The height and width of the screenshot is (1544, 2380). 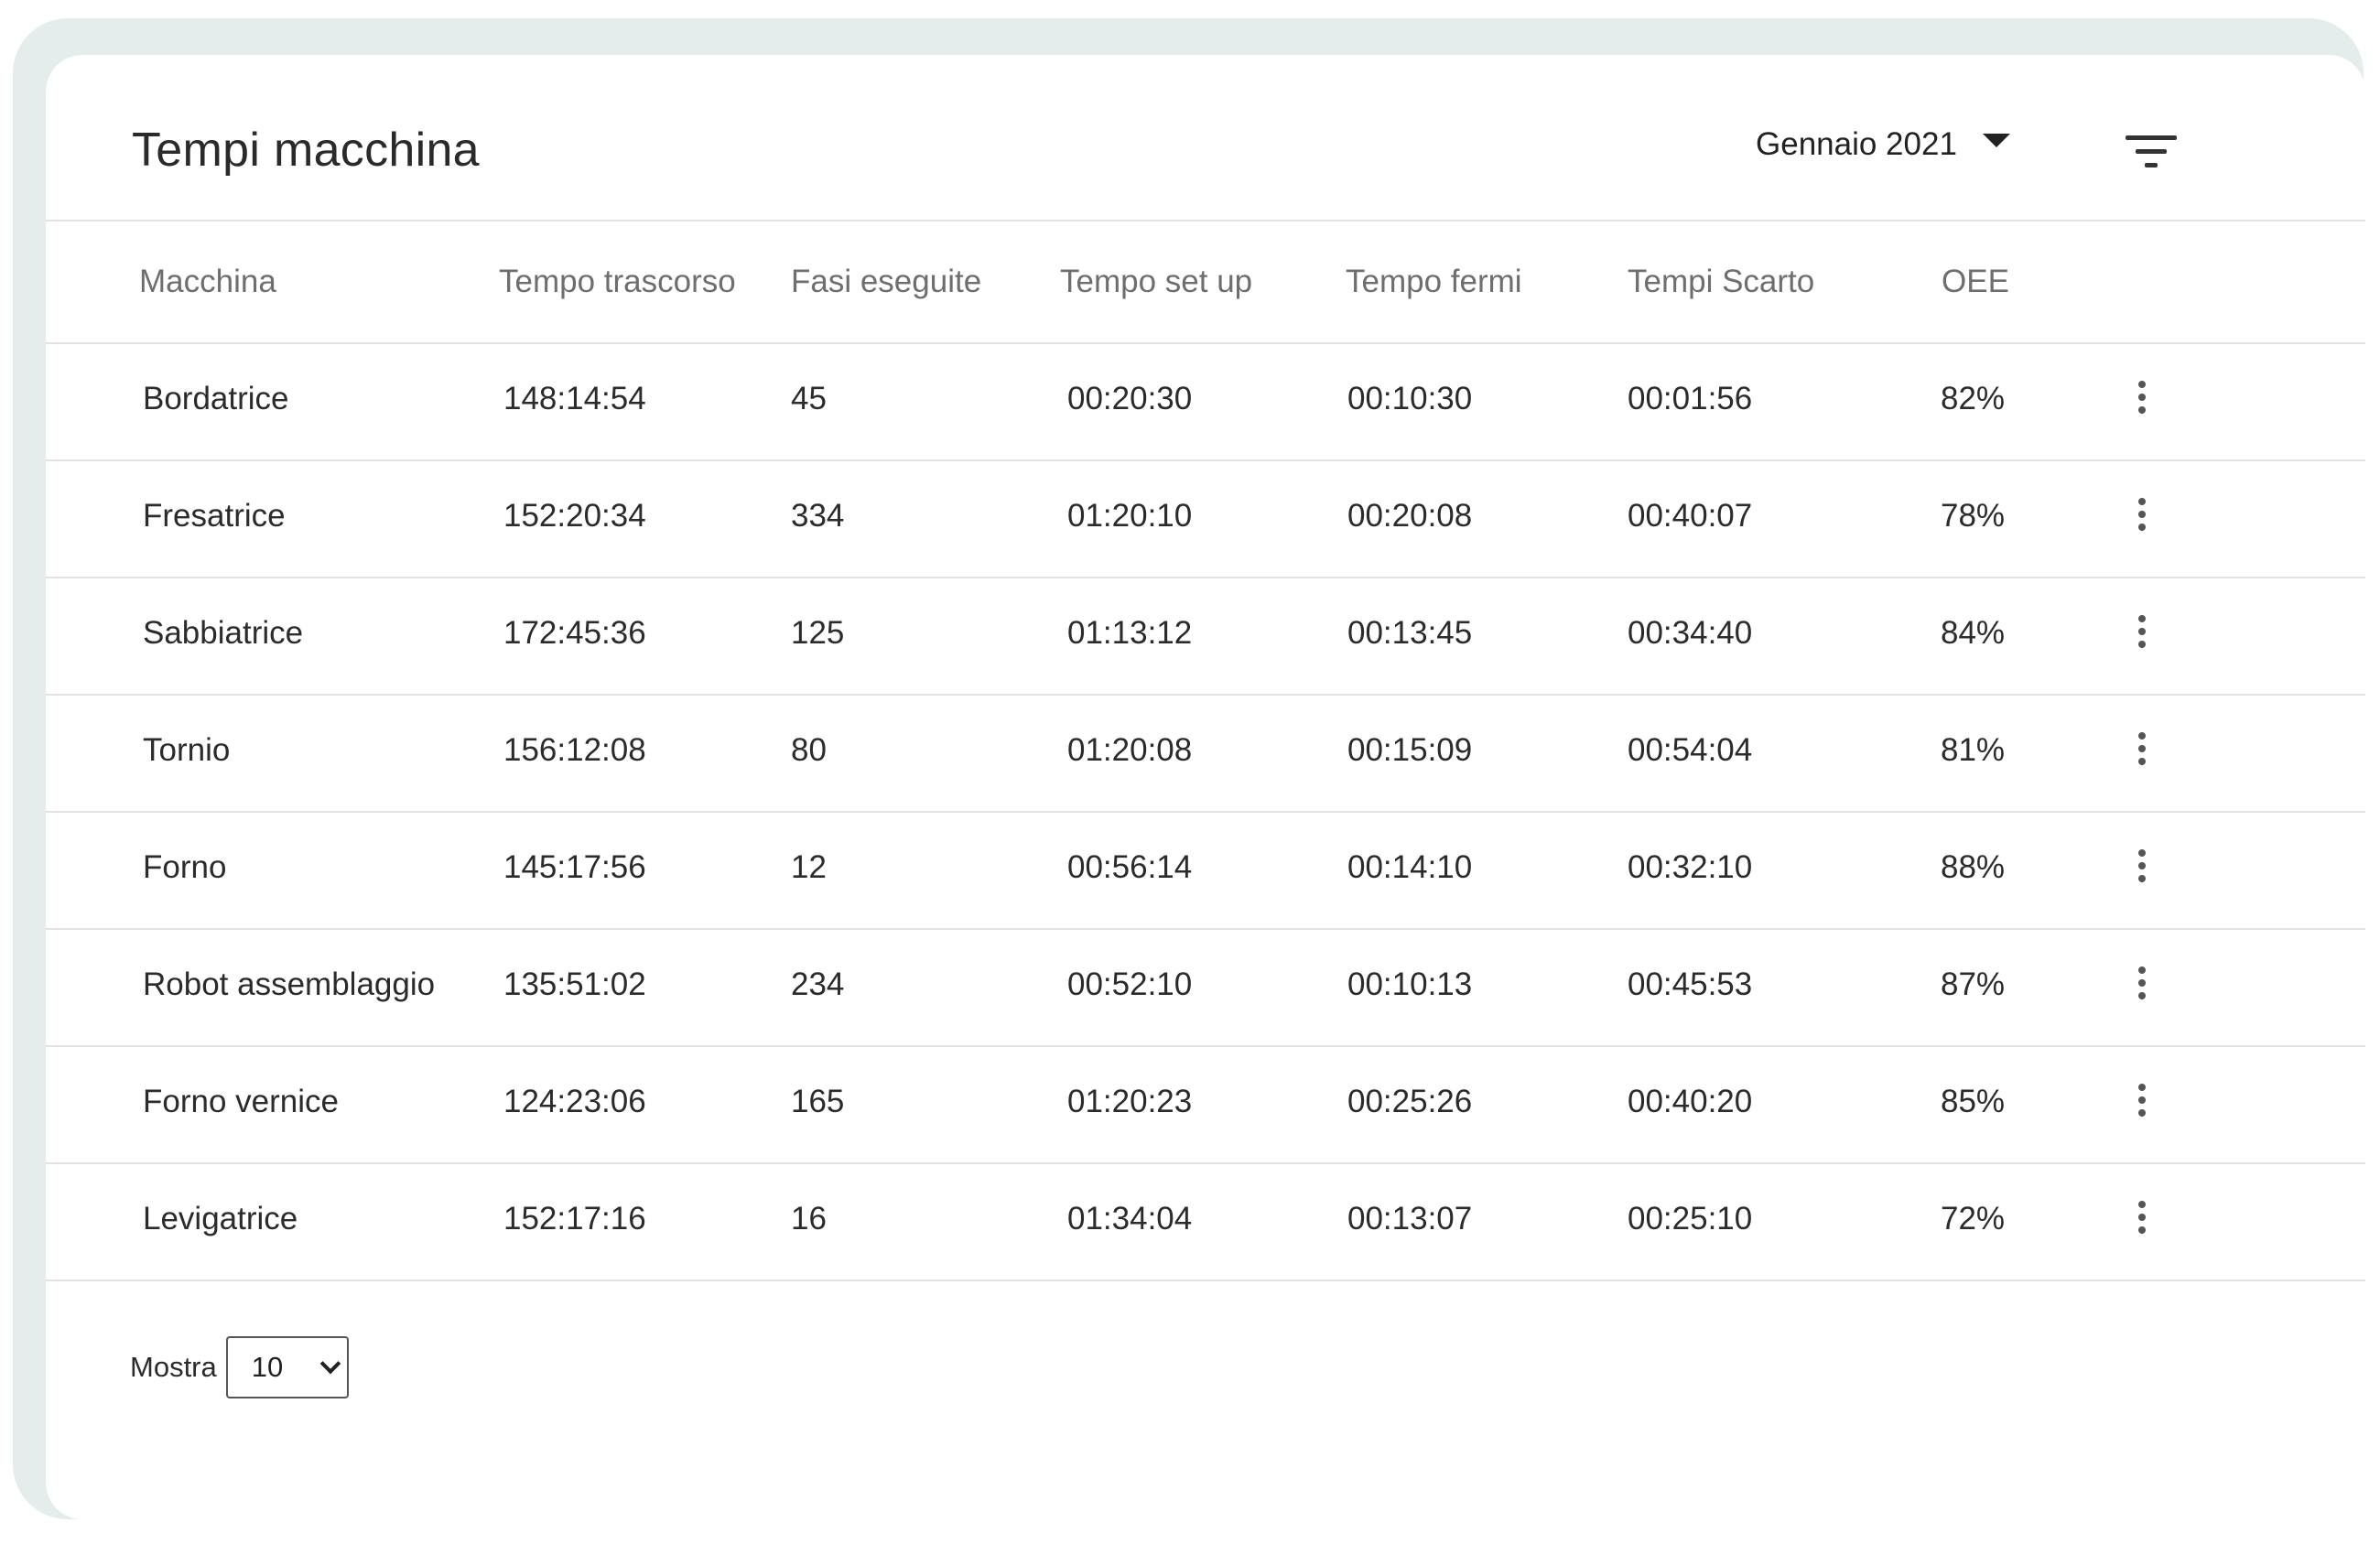 What do you see at coordinates (1156, 282) in the screenshot?
I see `column-header-setup-time: Tempo set up` at bounding box center [1156, 282].